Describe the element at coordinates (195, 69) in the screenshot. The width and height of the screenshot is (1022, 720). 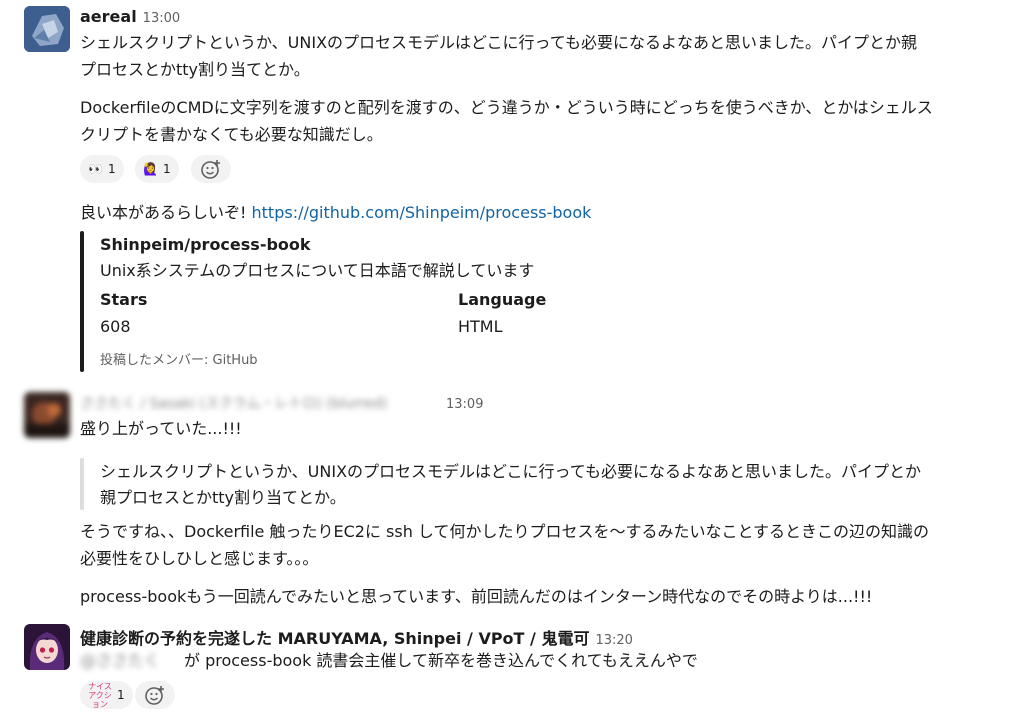
I see `message-text: プロセスとかtty割り当てとか。` at that location.